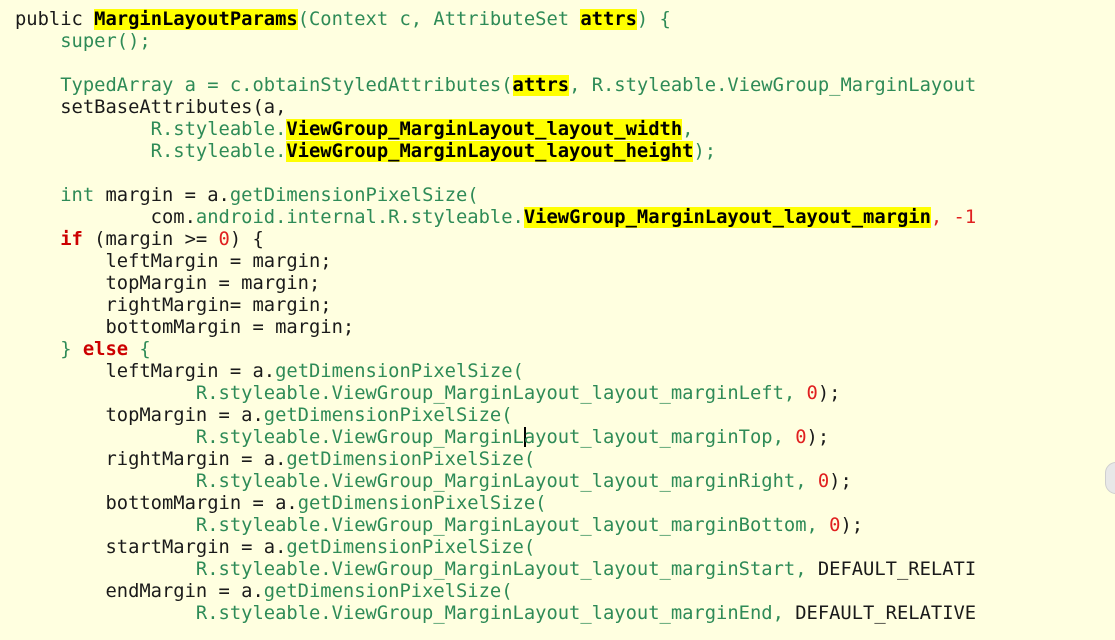 The image size is (1115, 640). What do you see at coordinates (139, 591) in the screenshot?
I see `code-token: endMargin = a.` at bounding box center [139, 591].